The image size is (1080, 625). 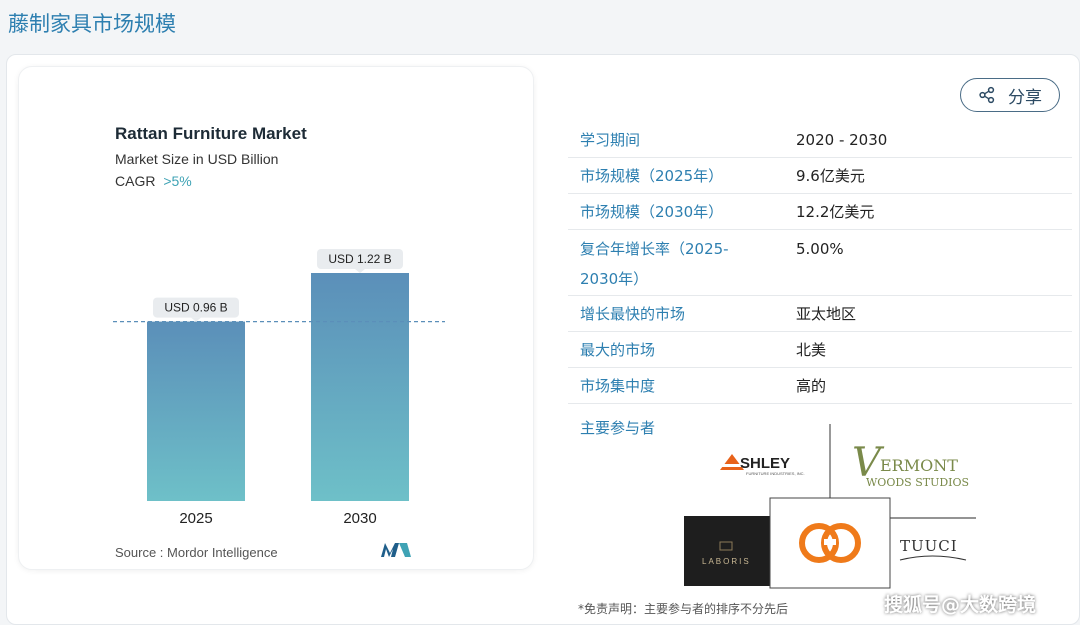 I want to click on bar-2030, so click(x=360, y=387).